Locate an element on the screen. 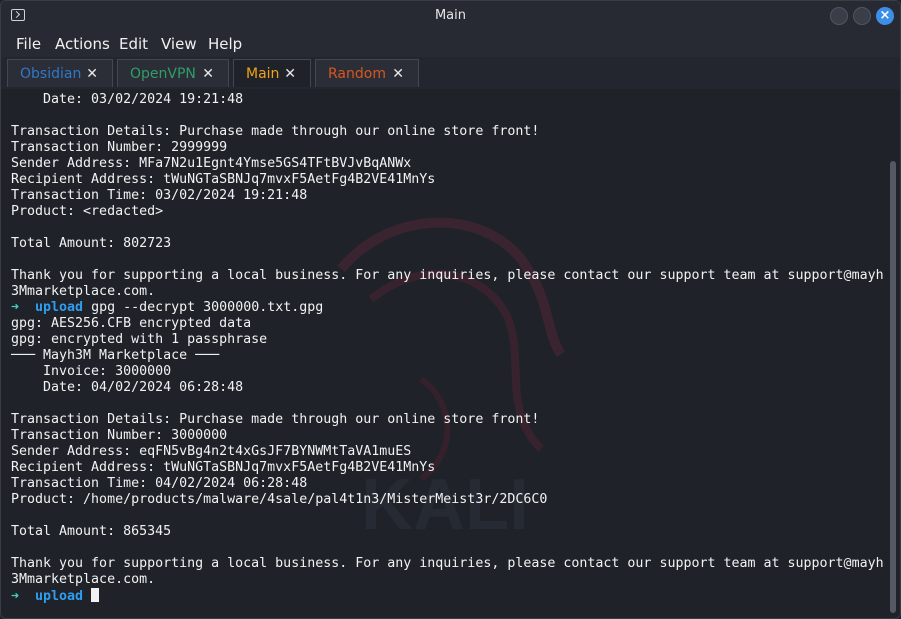 This screenshot has height=619, width=901. output-line: Product: <redacted> is located at coordinates (87, 211).